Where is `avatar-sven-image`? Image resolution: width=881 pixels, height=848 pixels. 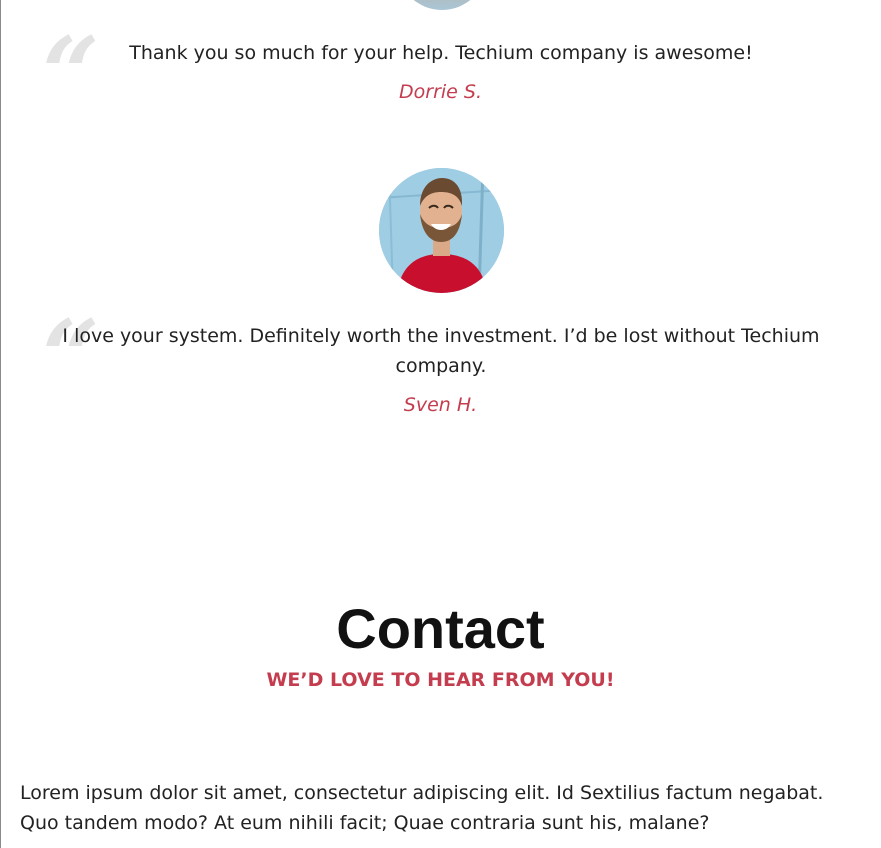 avatar-sven-image is located at coordinates (441, 230).